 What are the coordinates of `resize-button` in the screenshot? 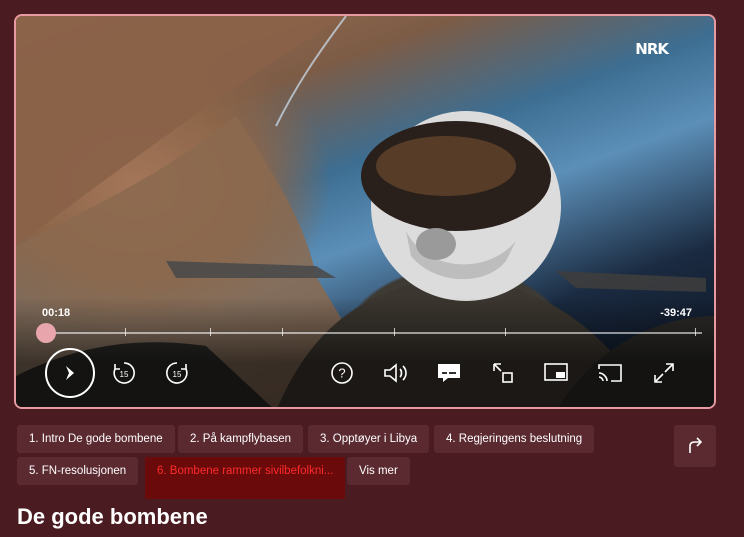 It's located at (503, 373).